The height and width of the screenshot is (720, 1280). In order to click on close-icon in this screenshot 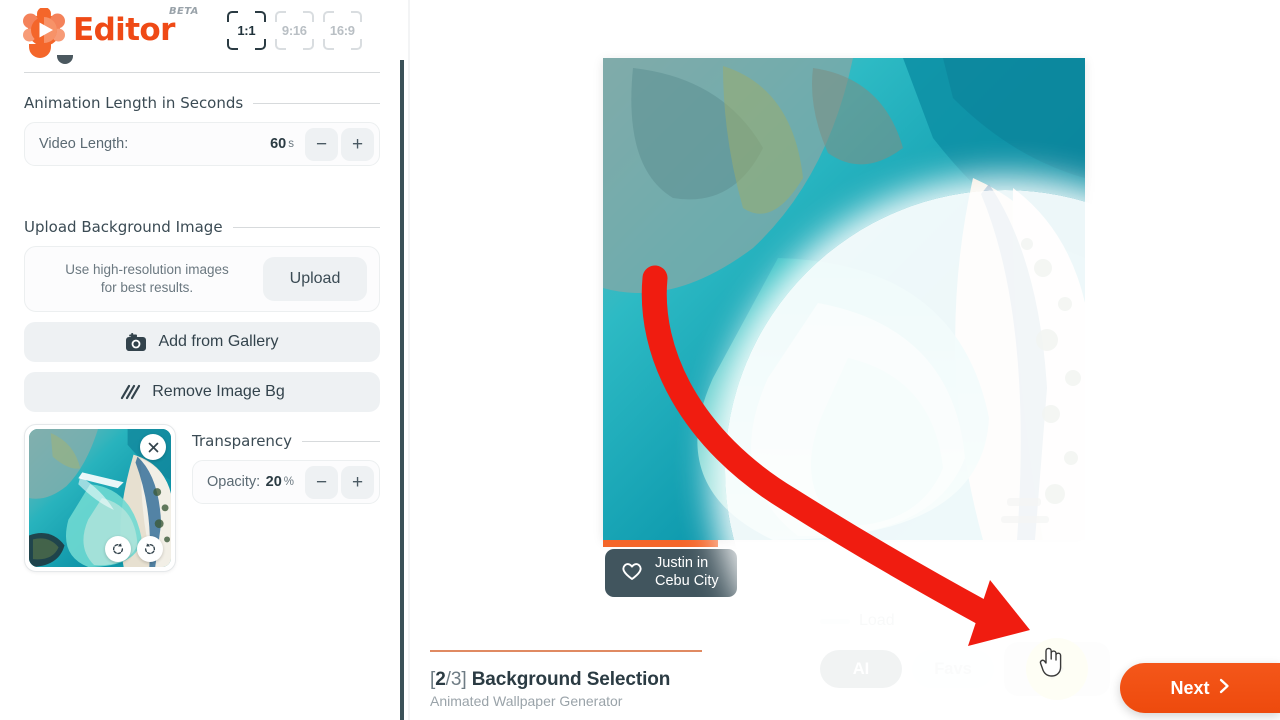, I will do `click(153, 447)`.